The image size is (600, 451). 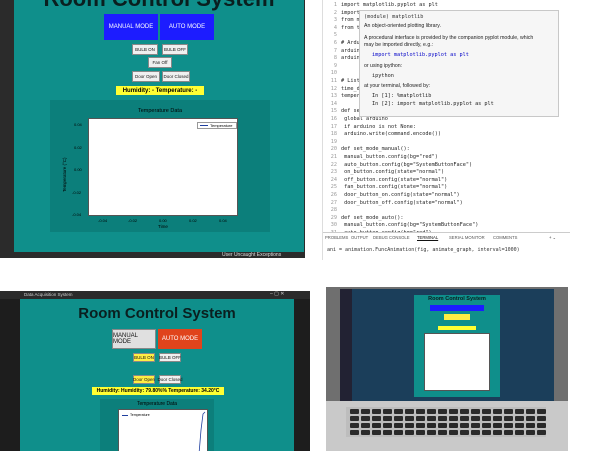 I want to click on code-line: 7 arduino, so click(x=343, y=52).